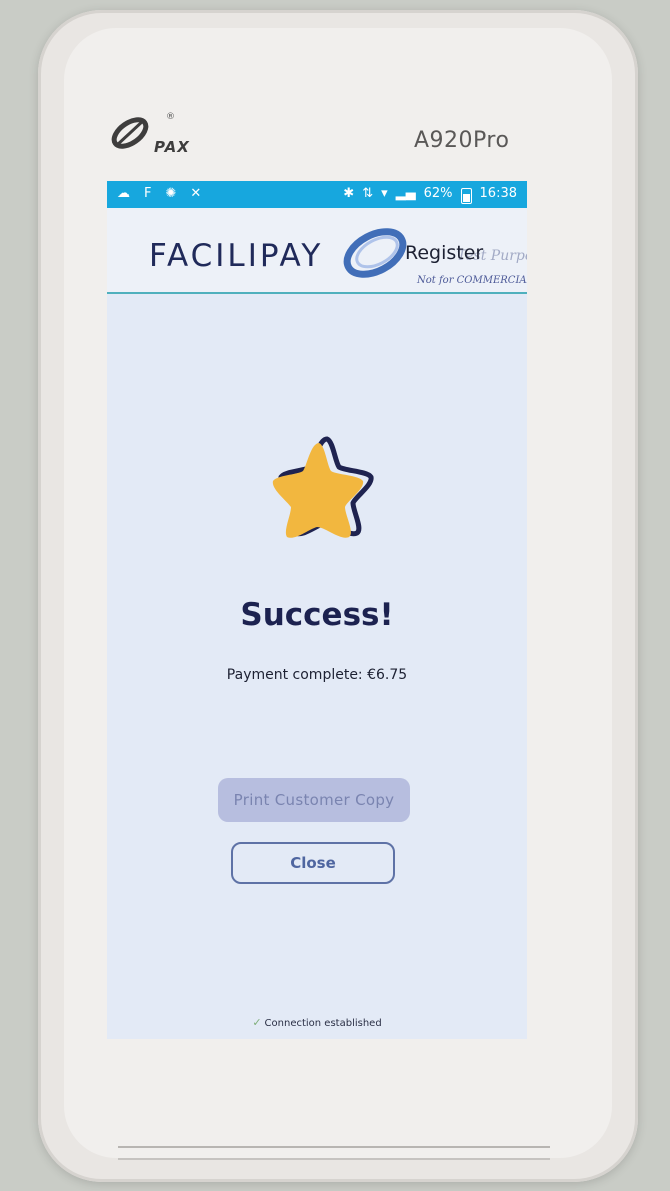 This screenshot has height=1191, width=670. Describe the element at coordinates (472, 280) in the screenshot. I see `watermark-not-commercial: Not for COMMERCIAL USE` at that location.